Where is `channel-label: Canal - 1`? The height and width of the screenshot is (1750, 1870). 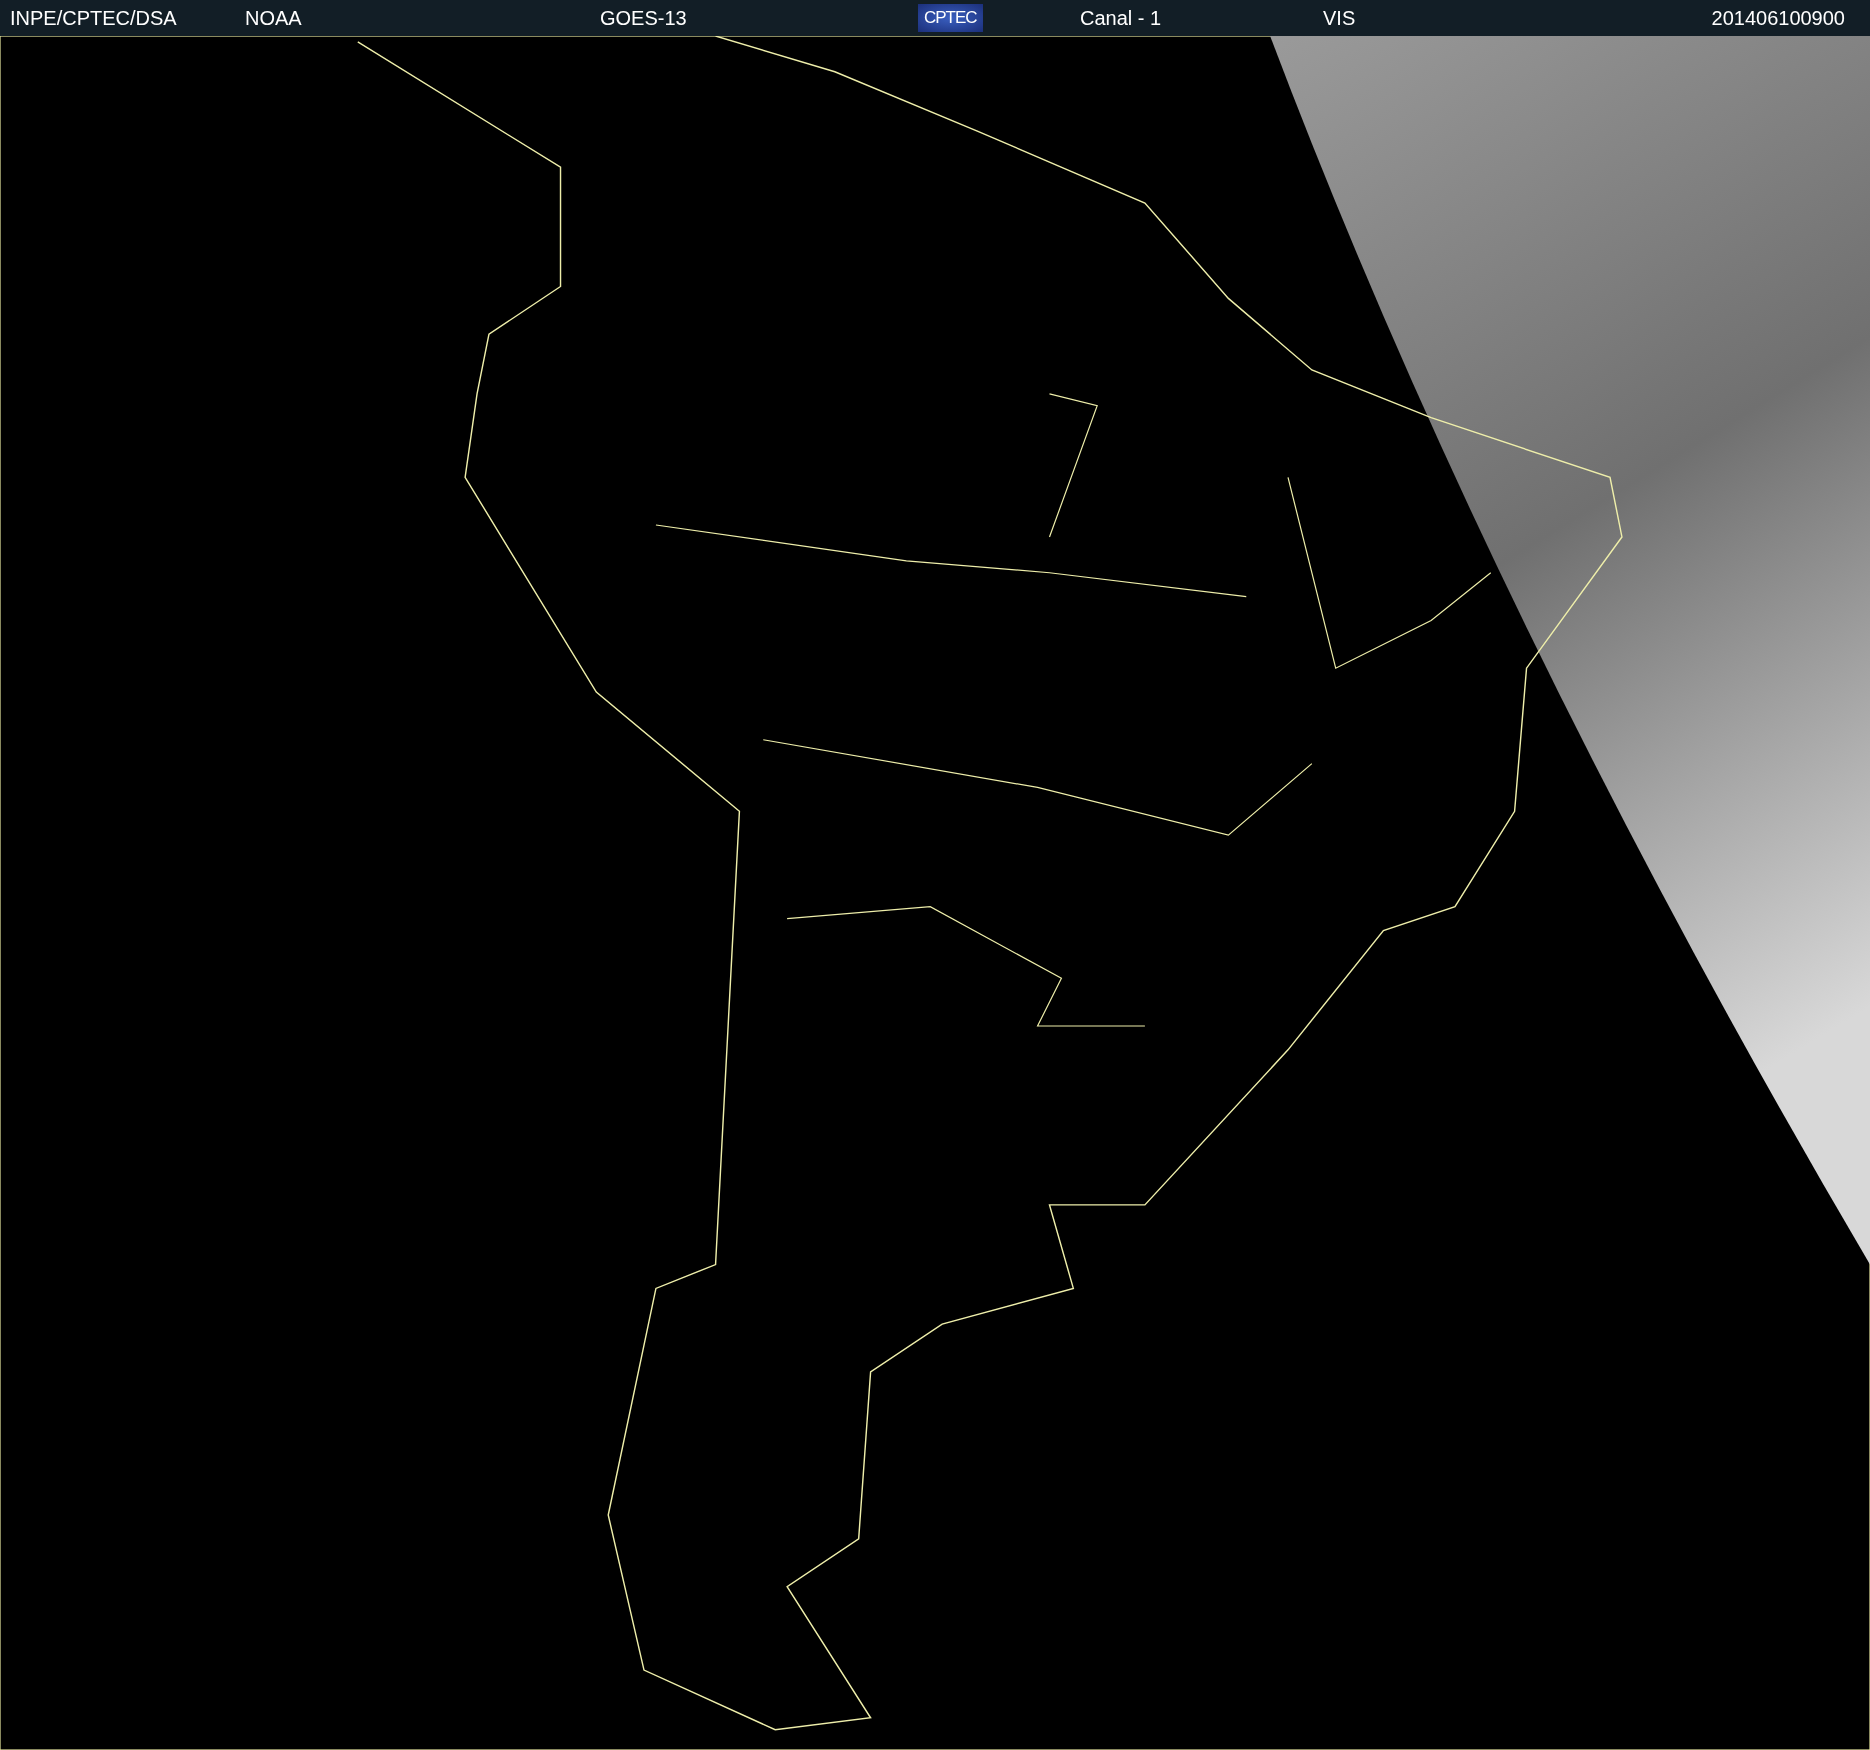 channel-label: Canal - 1 is located at coordinates (1121, 18).